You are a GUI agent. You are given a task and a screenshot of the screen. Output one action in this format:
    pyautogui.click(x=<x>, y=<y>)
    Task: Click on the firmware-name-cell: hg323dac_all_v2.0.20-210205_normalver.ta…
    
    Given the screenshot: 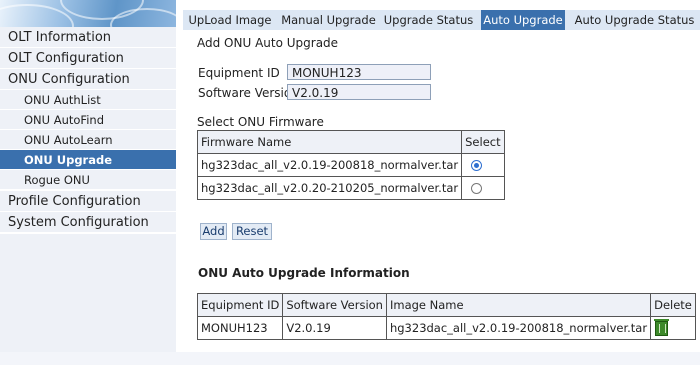 What is the action you would take?
    pyautogui.click(x=329, y=188)
    